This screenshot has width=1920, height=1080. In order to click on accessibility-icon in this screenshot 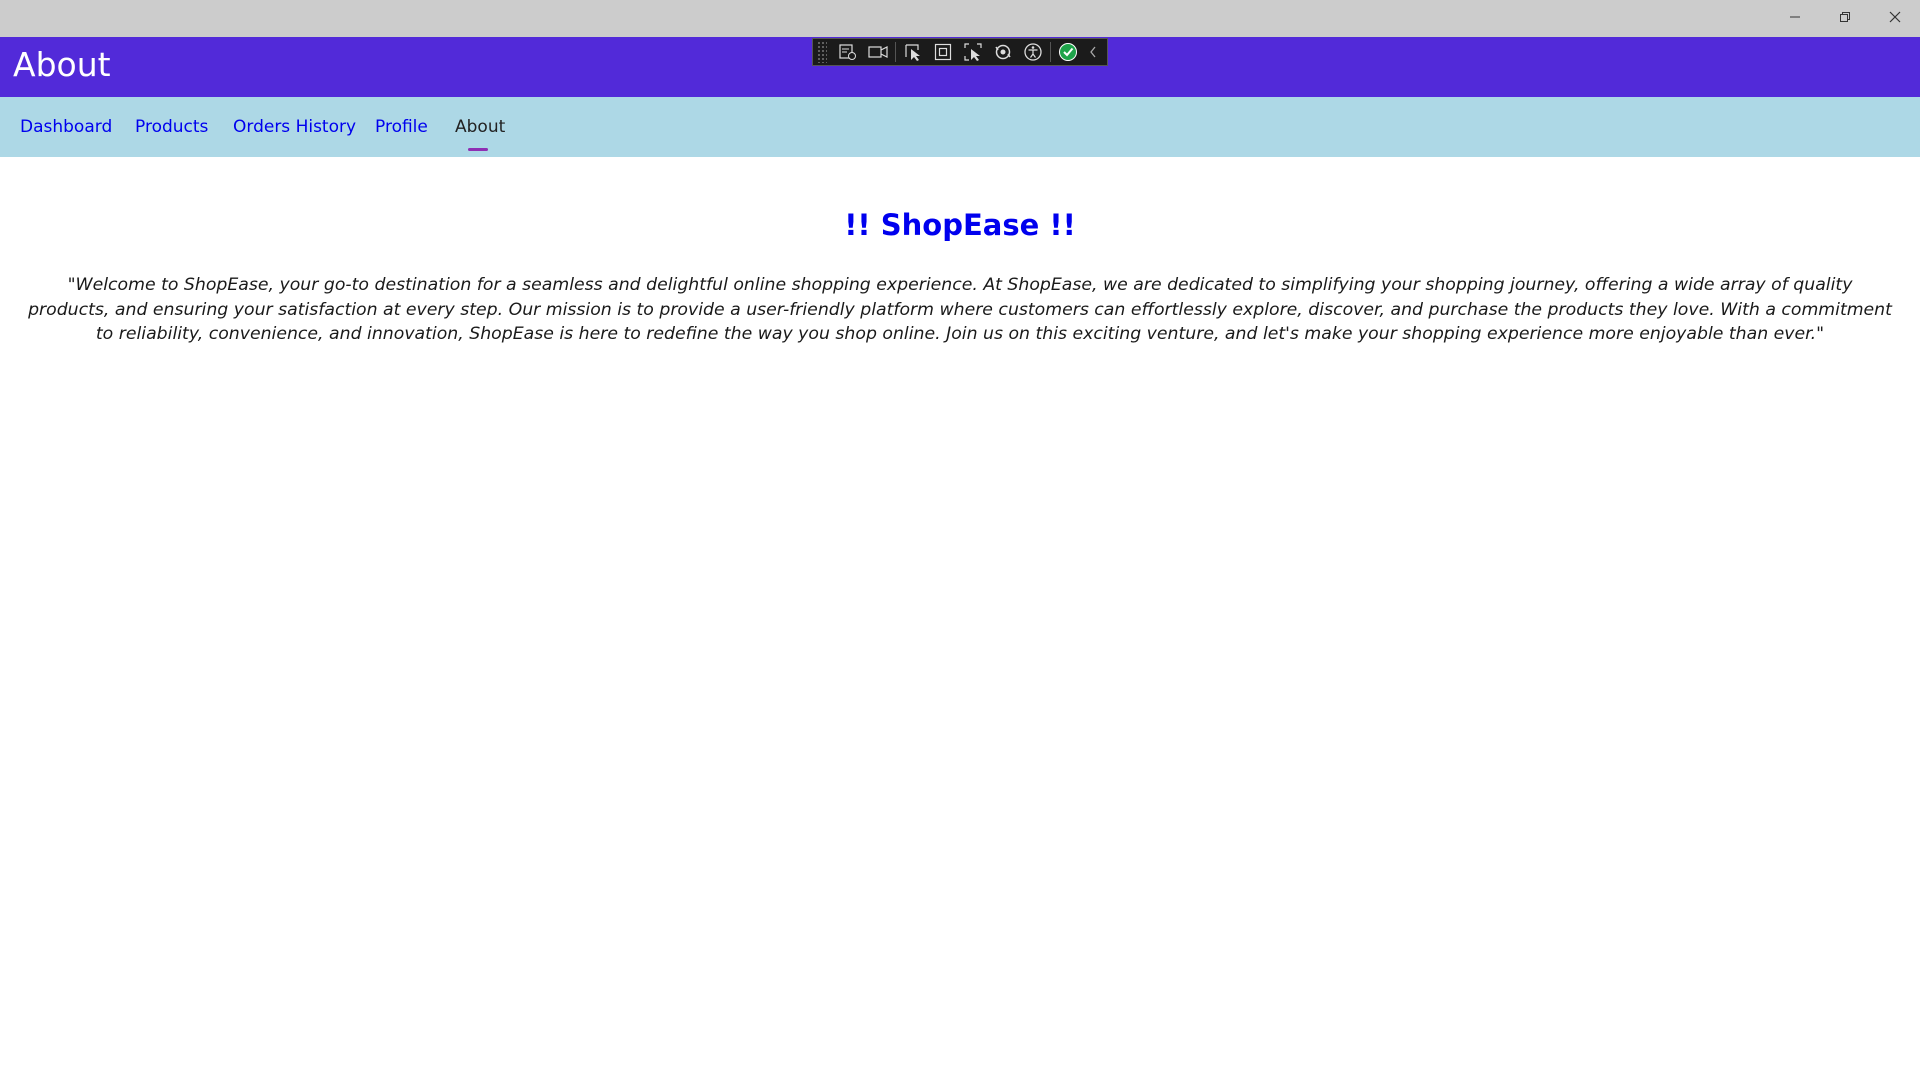, I will do `click(1033, 52)`.